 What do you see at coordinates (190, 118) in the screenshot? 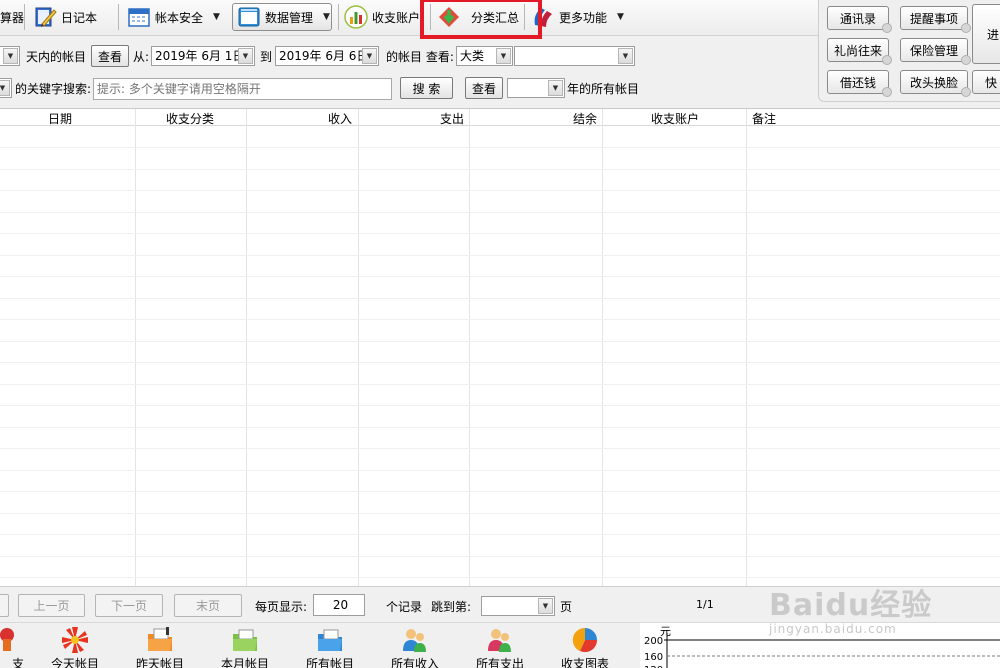
I see `column-header-category: 收支分类` at bounding box center [190, 118].